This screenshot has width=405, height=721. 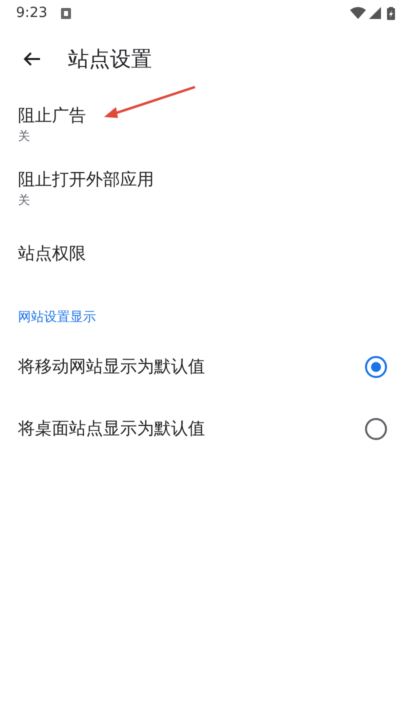 What do you see at coordinates (52, 116) in the screenshot?
I see `setting-title: 阻止广告` at bounding box center [52, 116].